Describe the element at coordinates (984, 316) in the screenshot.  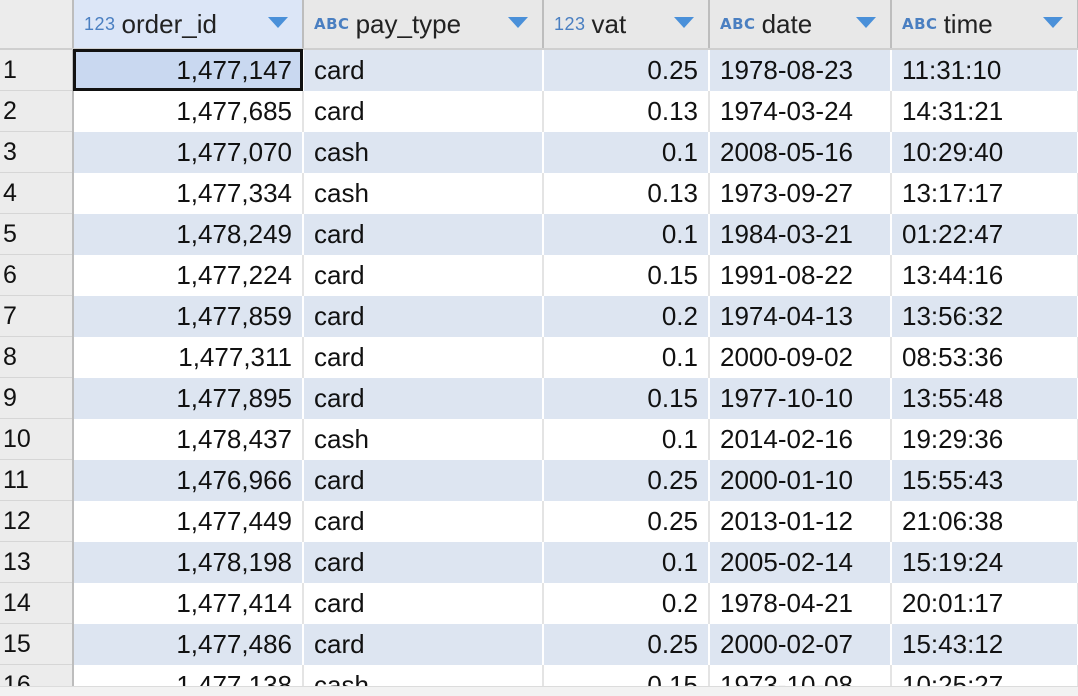
I see `cell-time: 13:56:32` at that location.